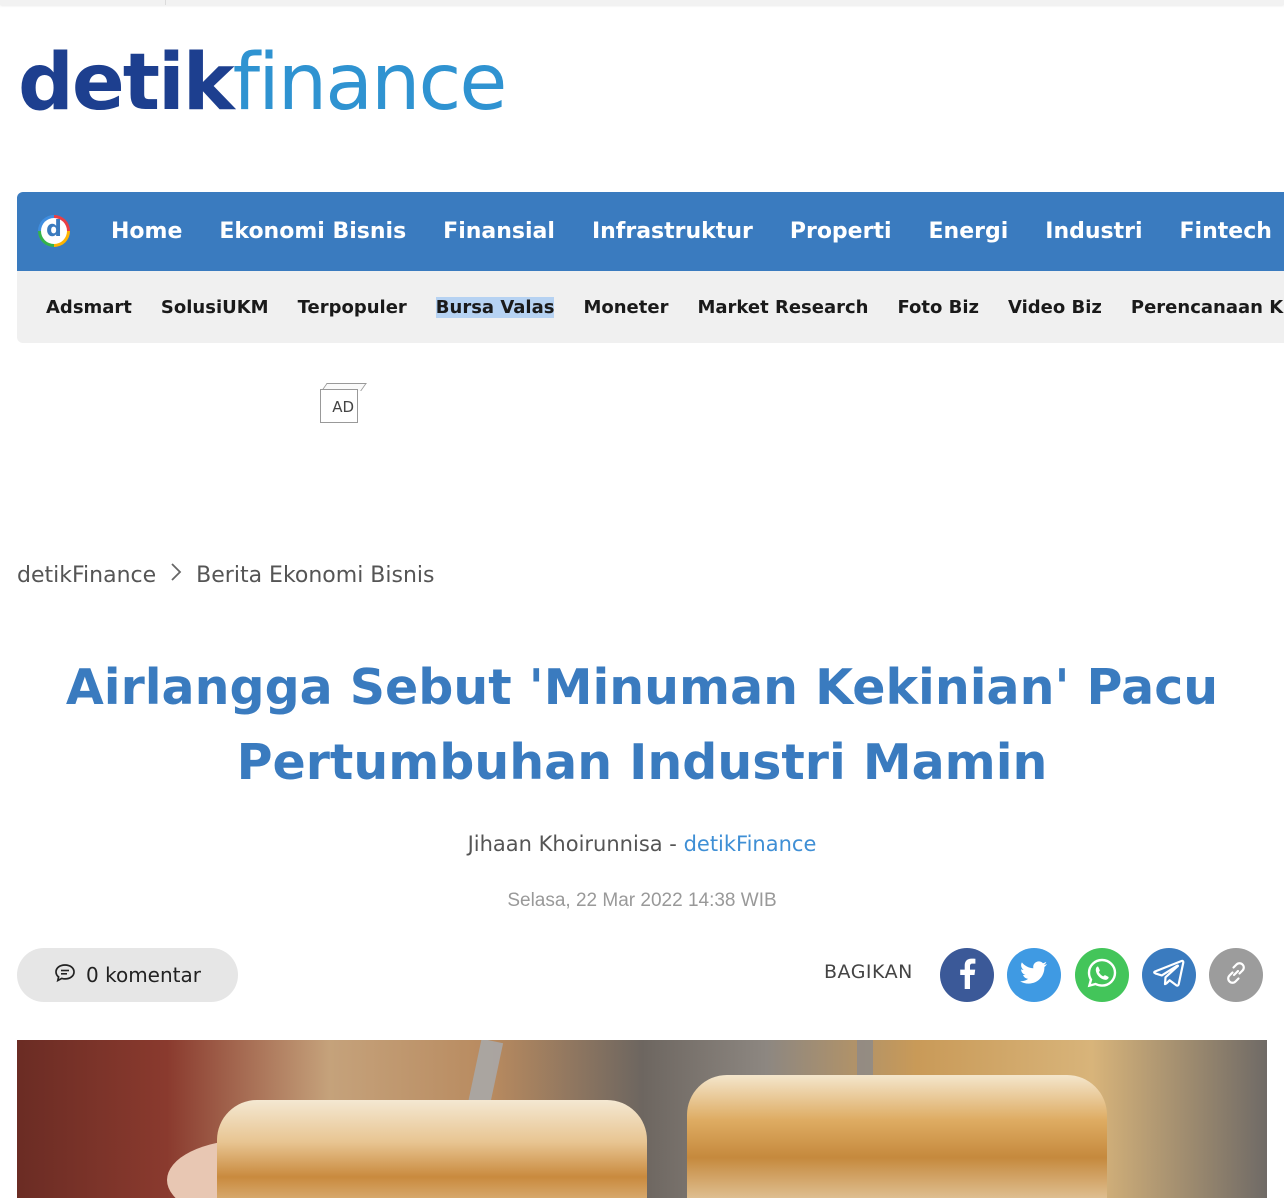  I want to click on subnav-item-bursa-valas: Bursa Valas, so click(495, 307).